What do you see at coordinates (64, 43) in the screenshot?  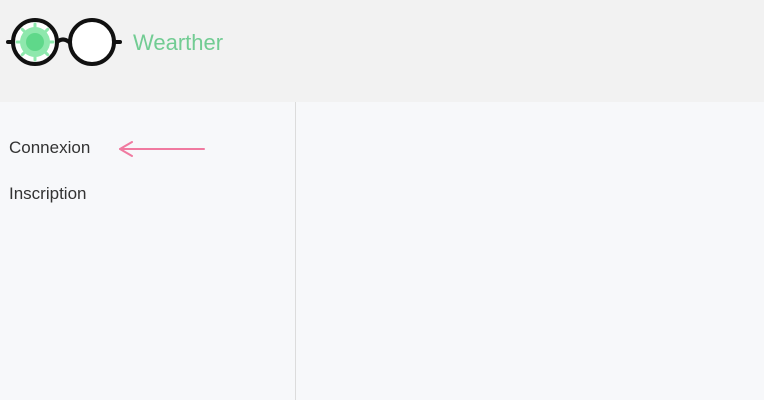 I see `glasses-sun-icon` at bounding box center [64, 43].